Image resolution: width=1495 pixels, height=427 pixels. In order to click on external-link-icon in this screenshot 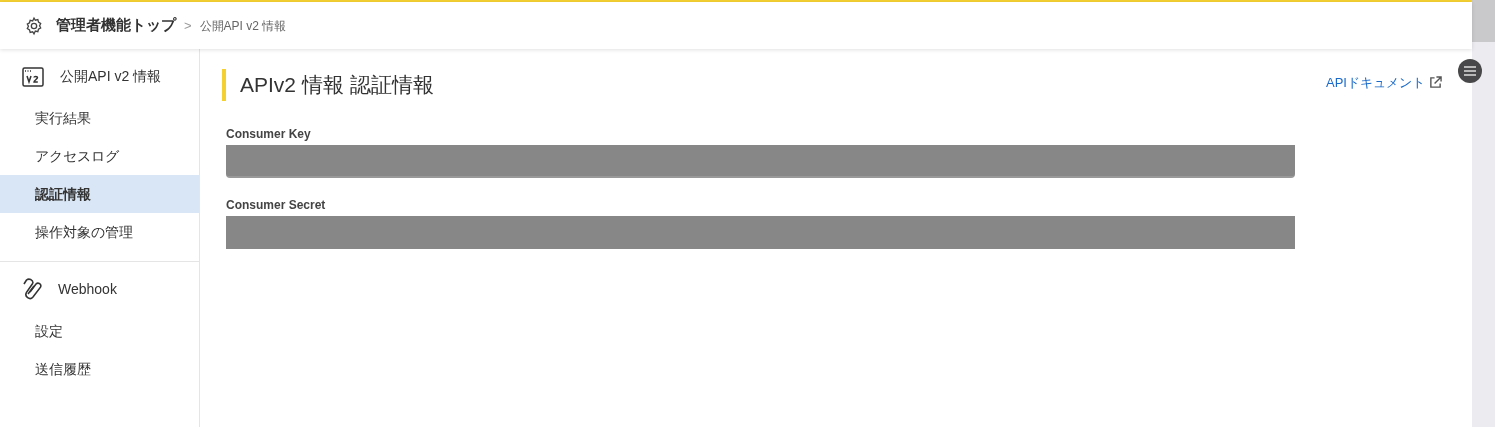, I will do `click(1435, 83)`.